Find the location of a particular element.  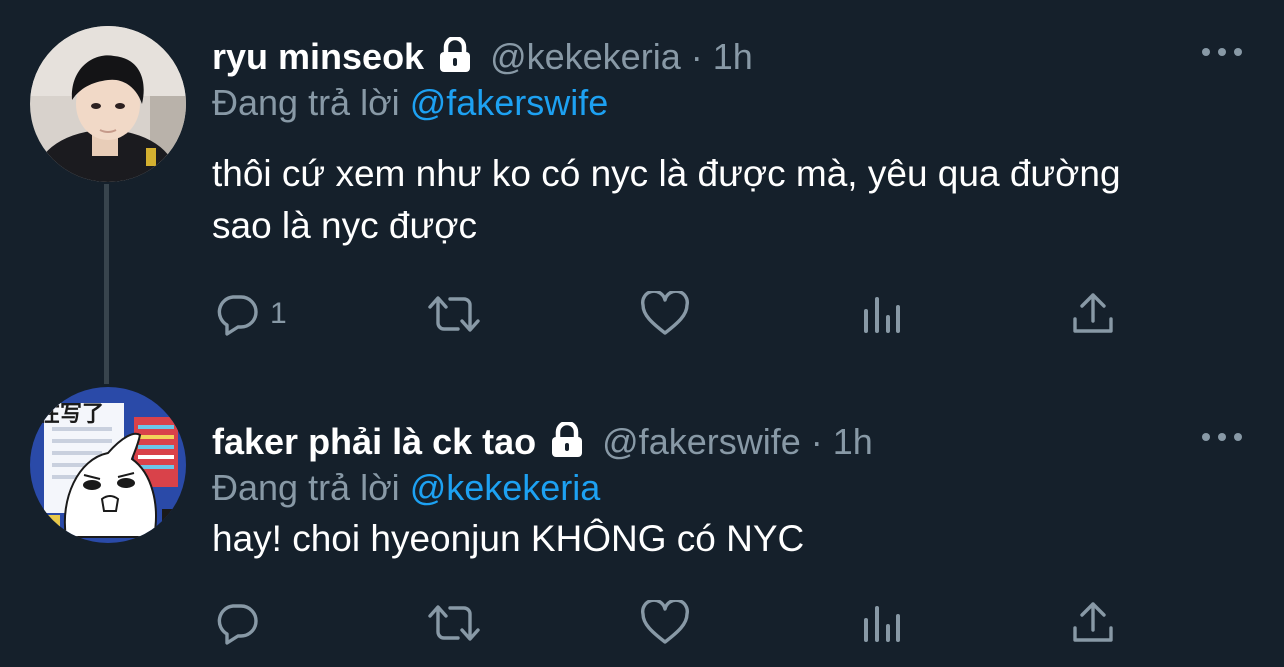

reply-button: 1 is located at coordinates (250, 314).